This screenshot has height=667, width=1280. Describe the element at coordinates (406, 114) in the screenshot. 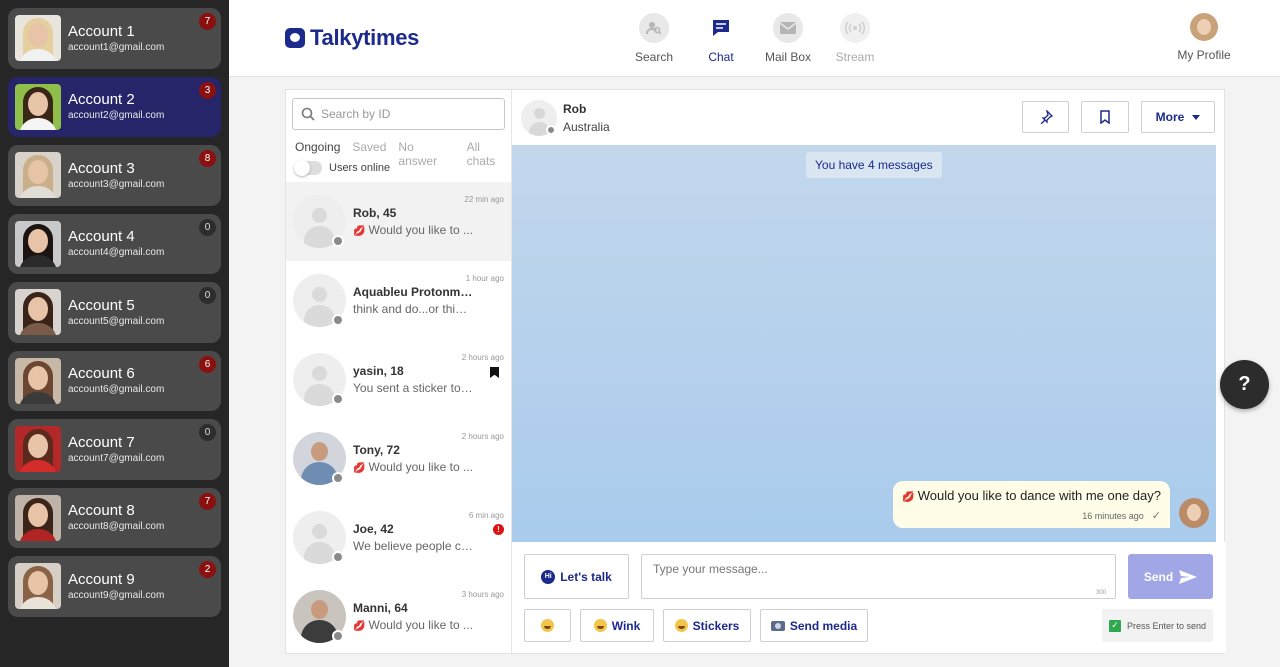

I see `search-input` at that location.